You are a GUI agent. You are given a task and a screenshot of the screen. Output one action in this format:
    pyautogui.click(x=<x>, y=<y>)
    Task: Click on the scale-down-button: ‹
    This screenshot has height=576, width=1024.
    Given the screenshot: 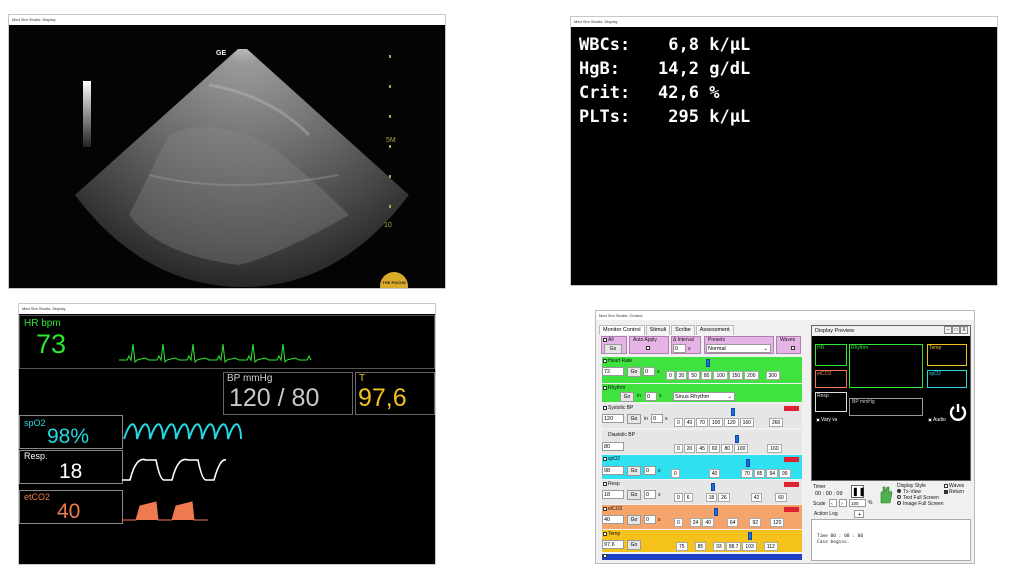 What is the action you would take?
    pyautogui.click(x=833, y=503)
    